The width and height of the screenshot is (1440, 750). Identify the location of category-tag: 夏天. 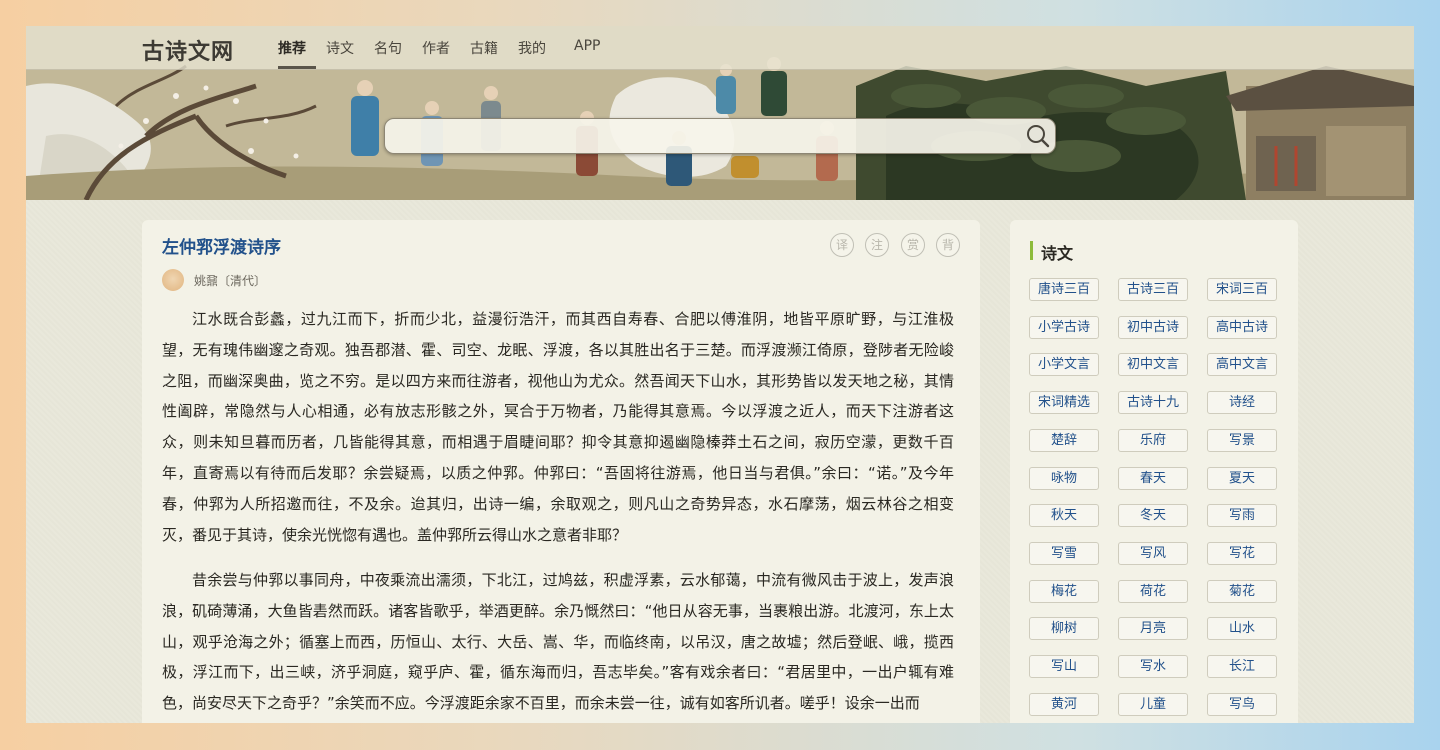
(1242, 478).